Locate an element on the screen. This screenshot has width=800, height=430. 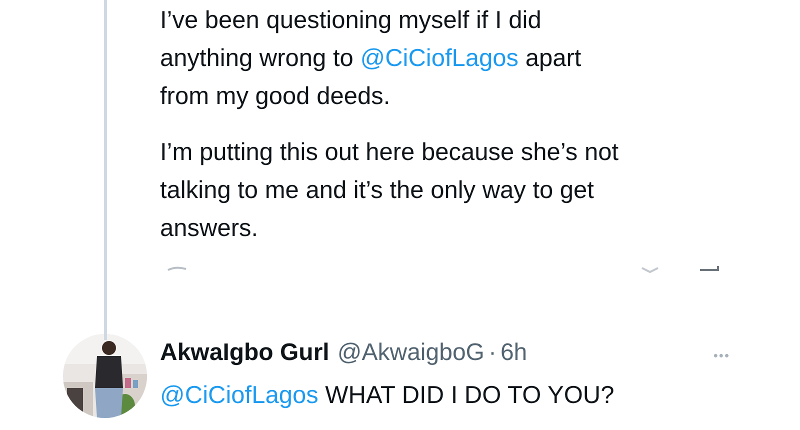
user-name: AkwaIgbo Gurl is located at coordinates (245, 353).